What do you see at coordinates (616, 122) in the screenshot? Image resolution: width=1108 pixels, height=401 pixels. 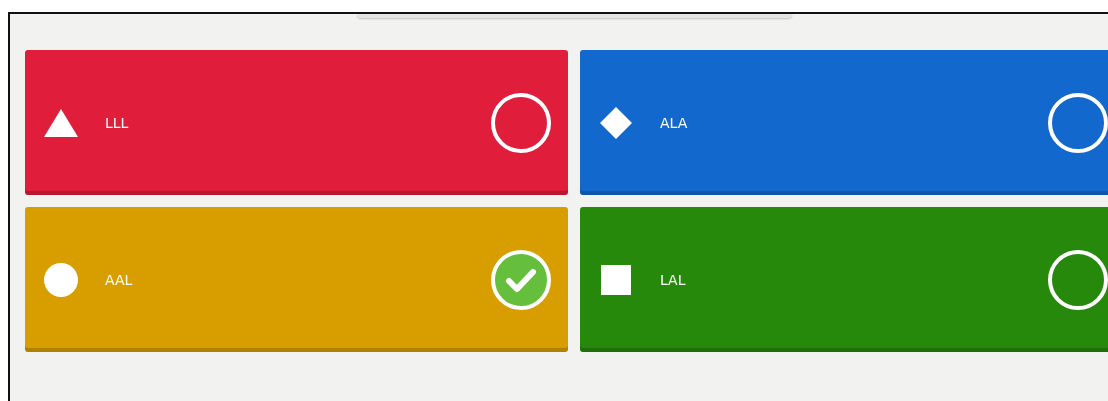 I see `diamond-icon` at bounding box center [616, 122].